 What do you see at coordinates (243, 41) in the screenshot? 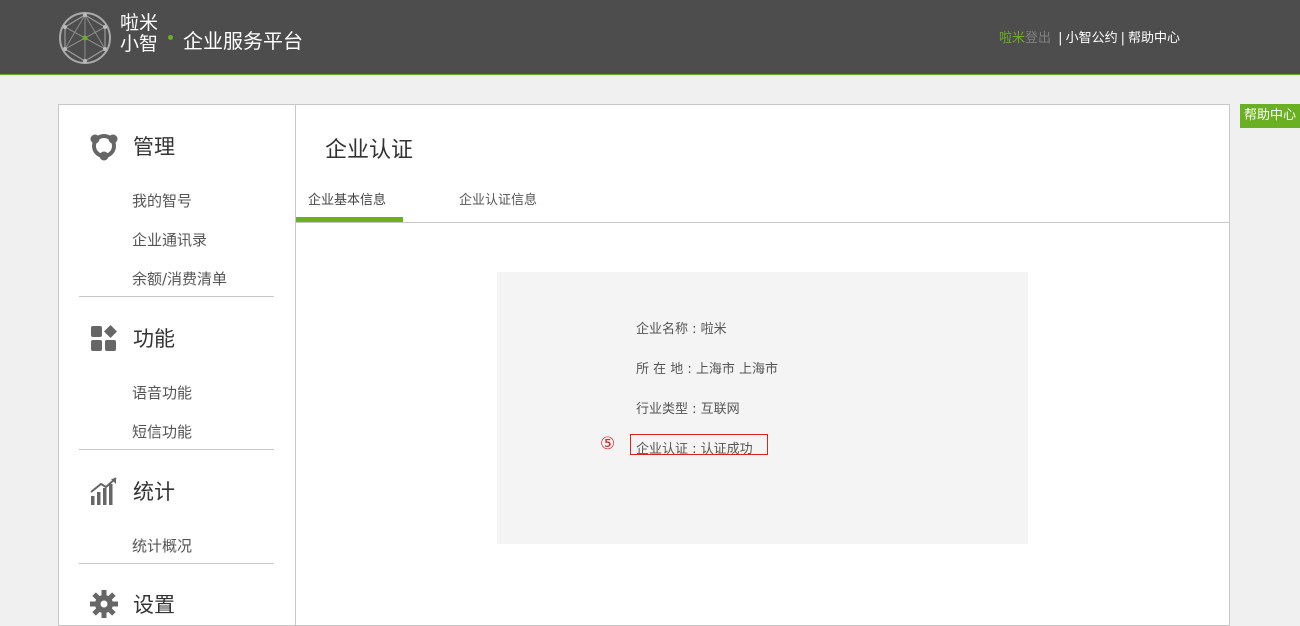
I see `platform-title: 企业服务平台` at bounding box center [243, 41].